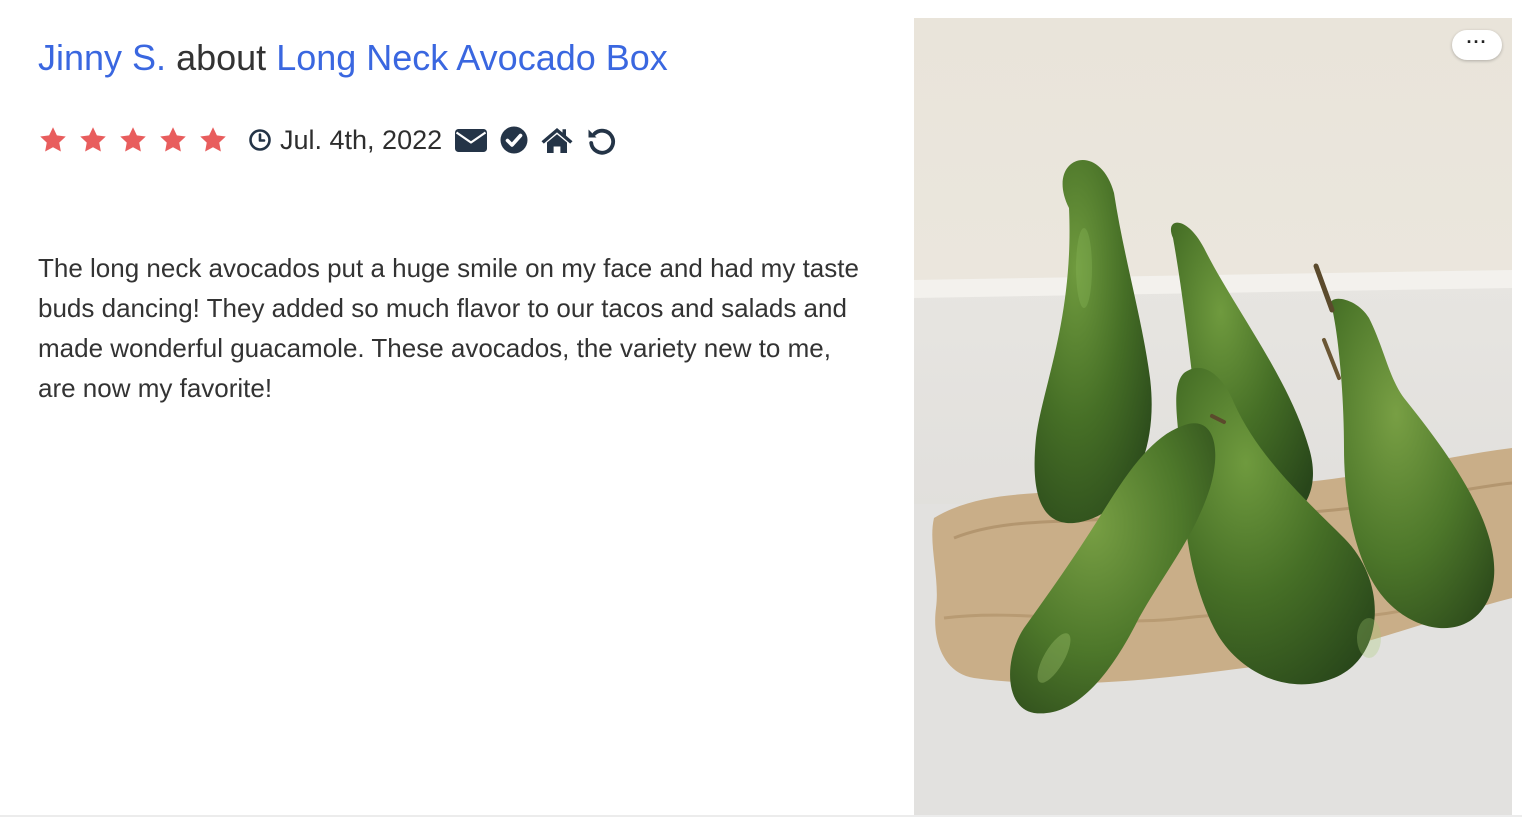 The width and height of the screenshot is (1522, 834). I want to click on envelope-icon, so click(471, 140).